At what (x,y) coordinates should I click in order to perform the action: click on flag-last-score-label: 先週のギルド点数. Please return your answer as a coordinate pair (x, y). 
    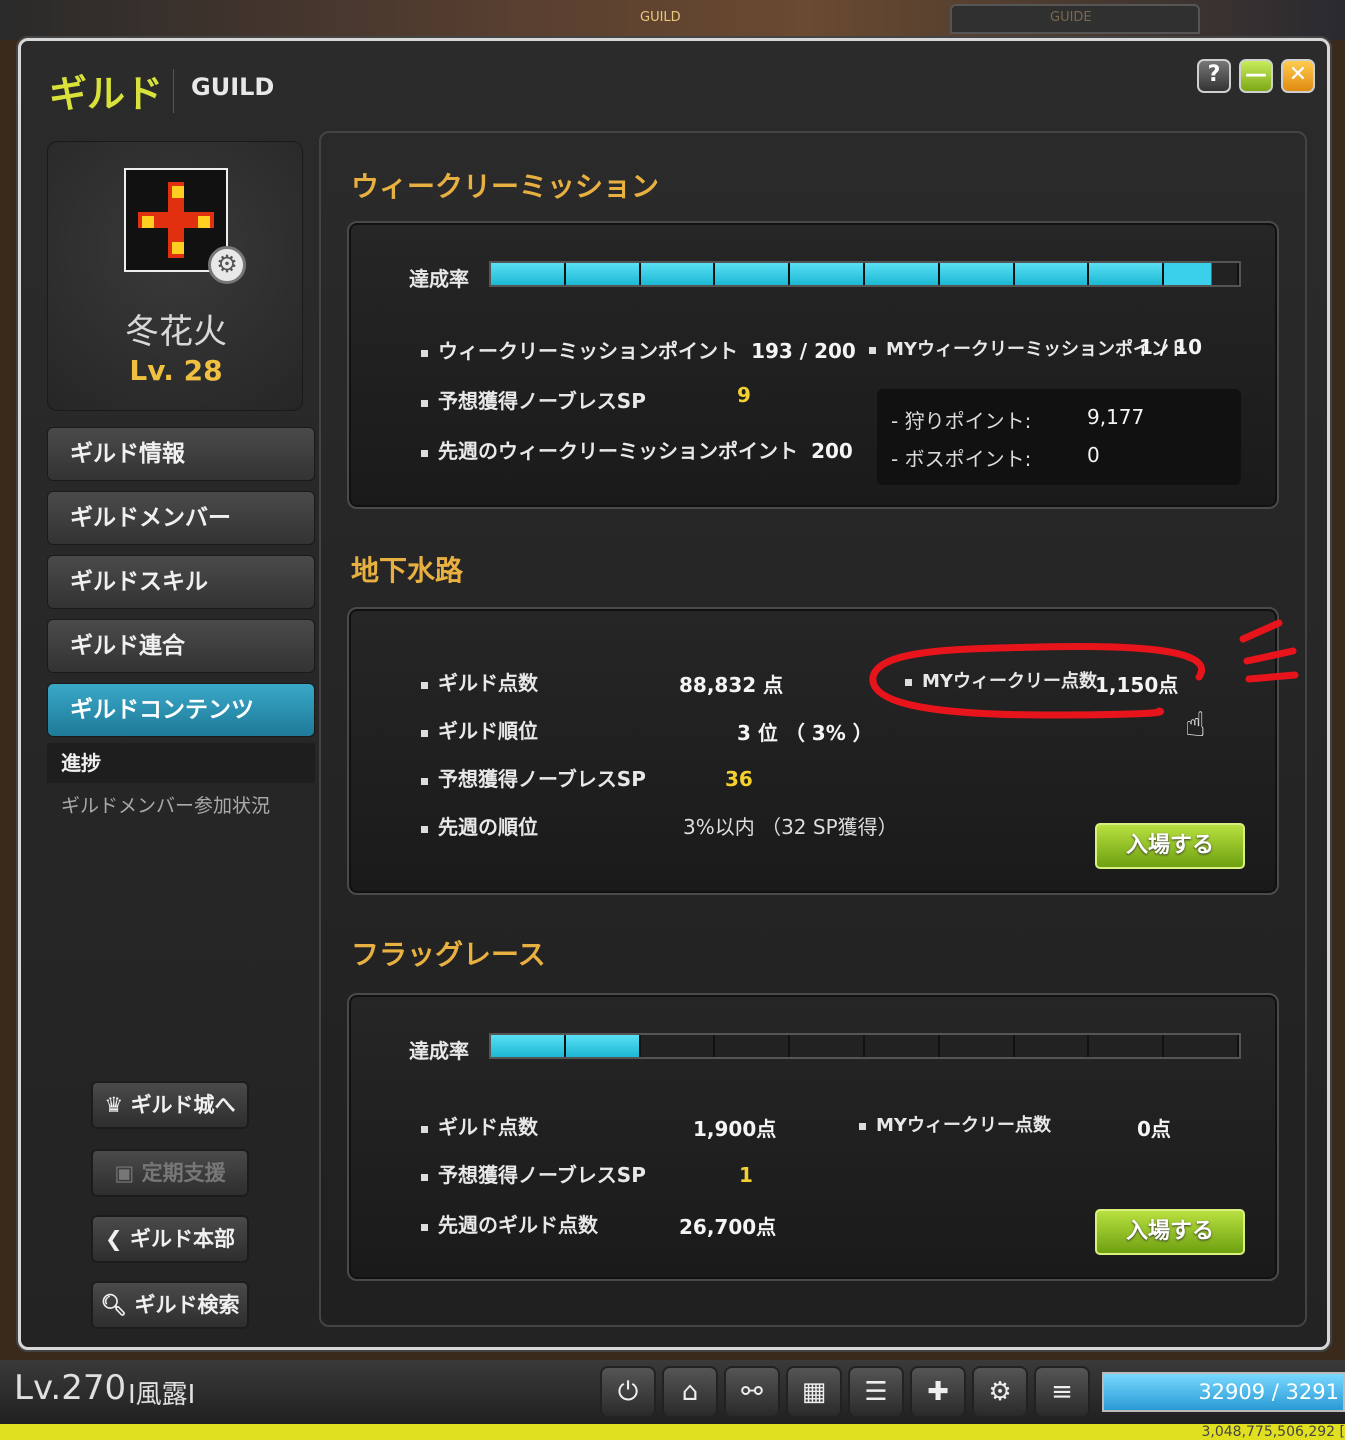
    Looking at the image, I should click on (518, 1225).